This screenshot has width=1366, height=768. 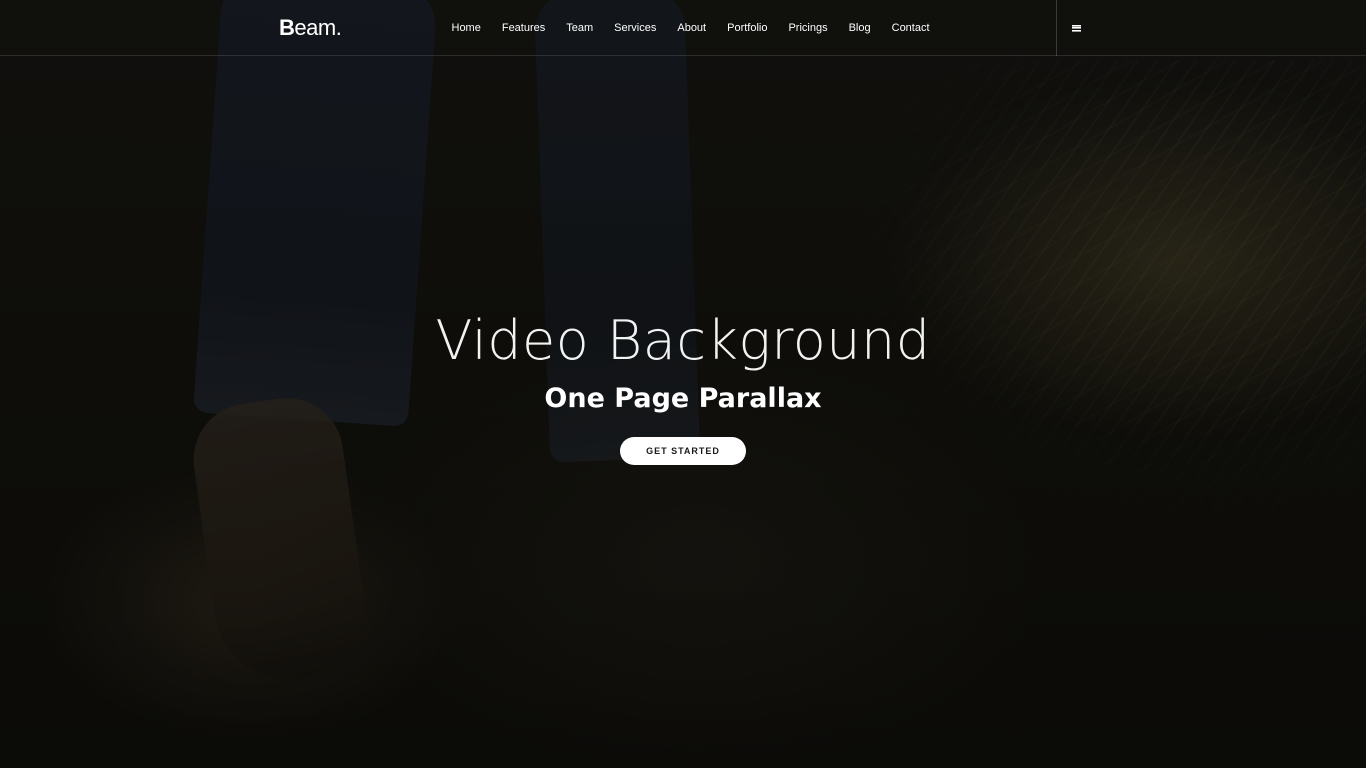 I want to click on logo-text-rest: eam., so click(x=318, y=27).